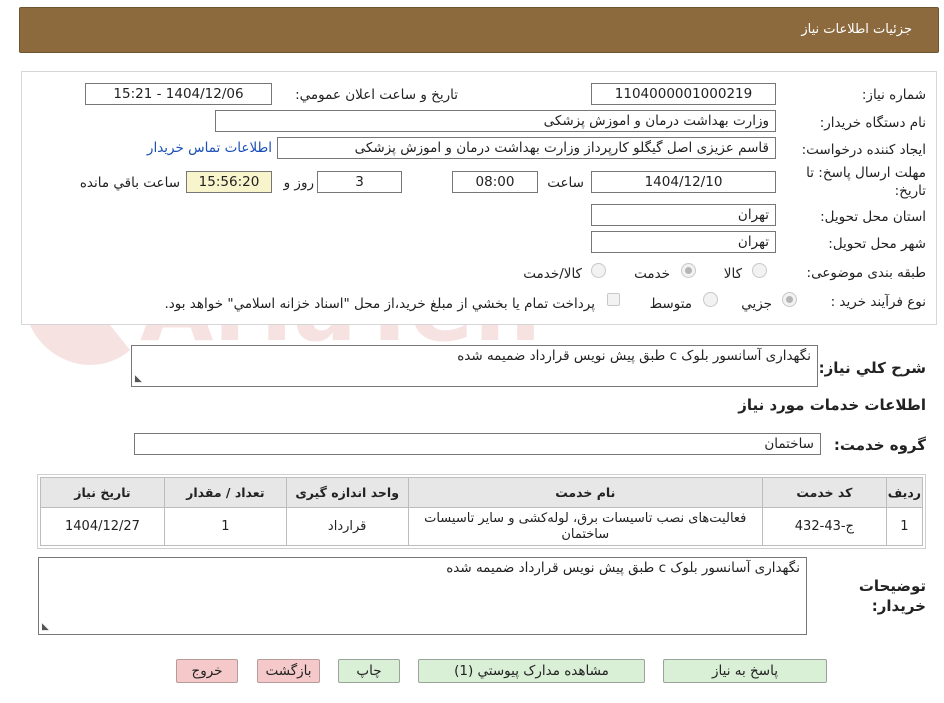  What do you see at coordinates (102, 492) in the screenshot?
I see `col-date-header: تاريخ نياز` at bounding box center [102, 492].